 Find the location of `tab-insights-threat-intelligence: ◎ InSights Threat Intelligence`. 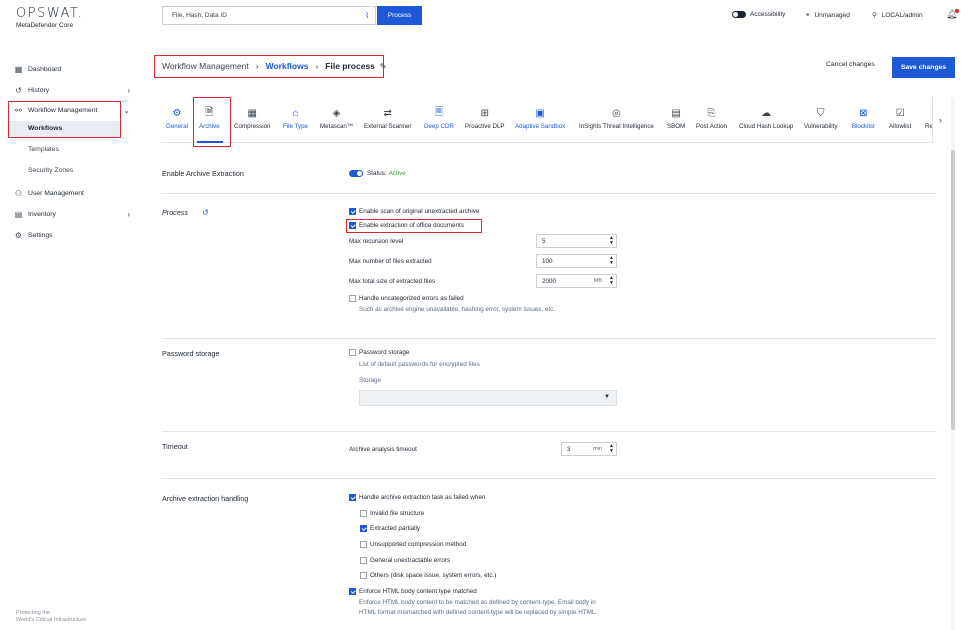

tab-insights-threat-intelligence: ◎ InSights Threat Intelligence is located at coordinates (616, 119).